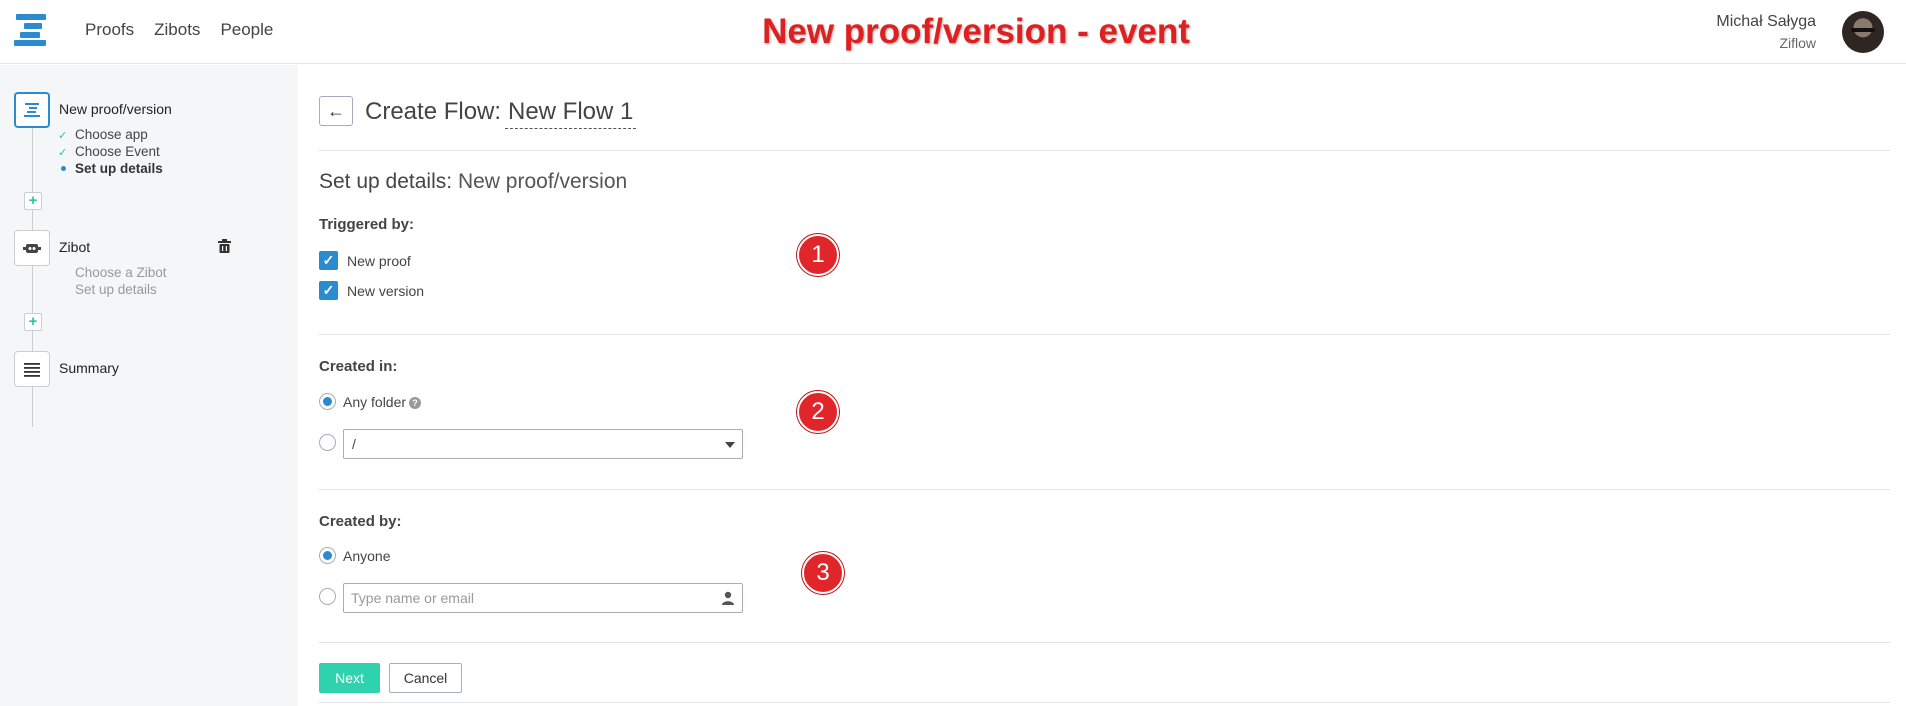 This screenshot has height=706, width=1906. What do you see at coordinates (1766, 21) in the screenshot?
I see `user-name: Michał Sałyga` at bounding box center [1766, 21].